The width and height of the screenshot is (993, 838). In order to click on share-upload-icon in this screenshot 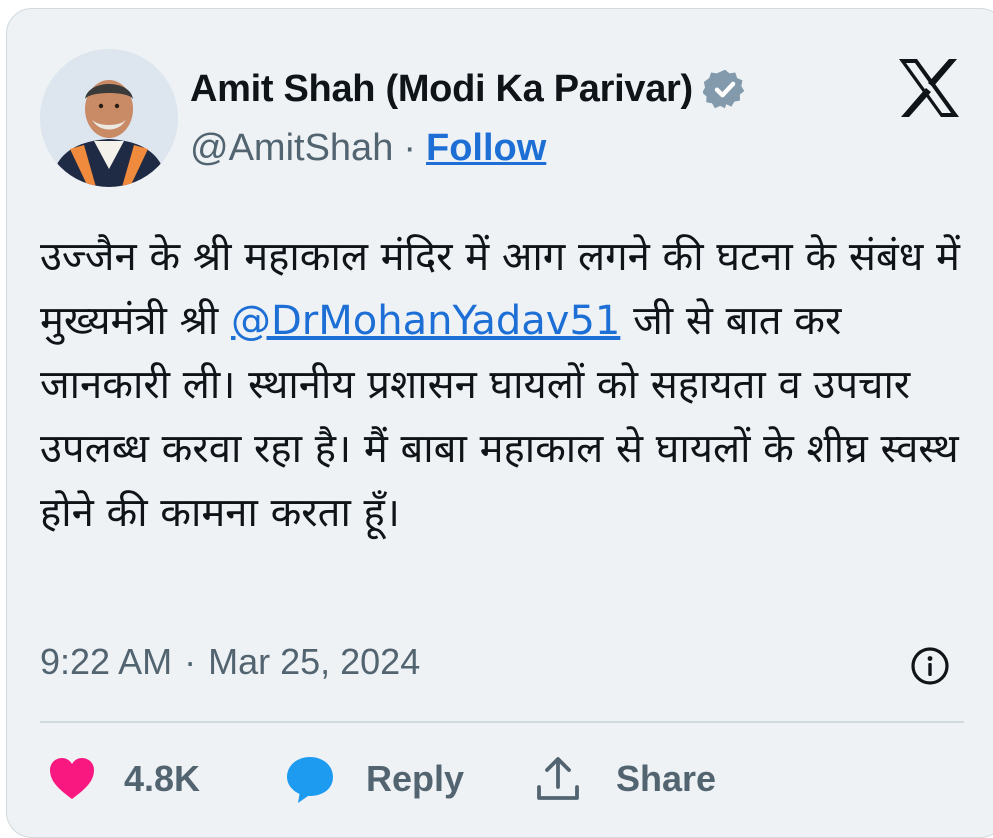, I will do `click(558, 779)`.